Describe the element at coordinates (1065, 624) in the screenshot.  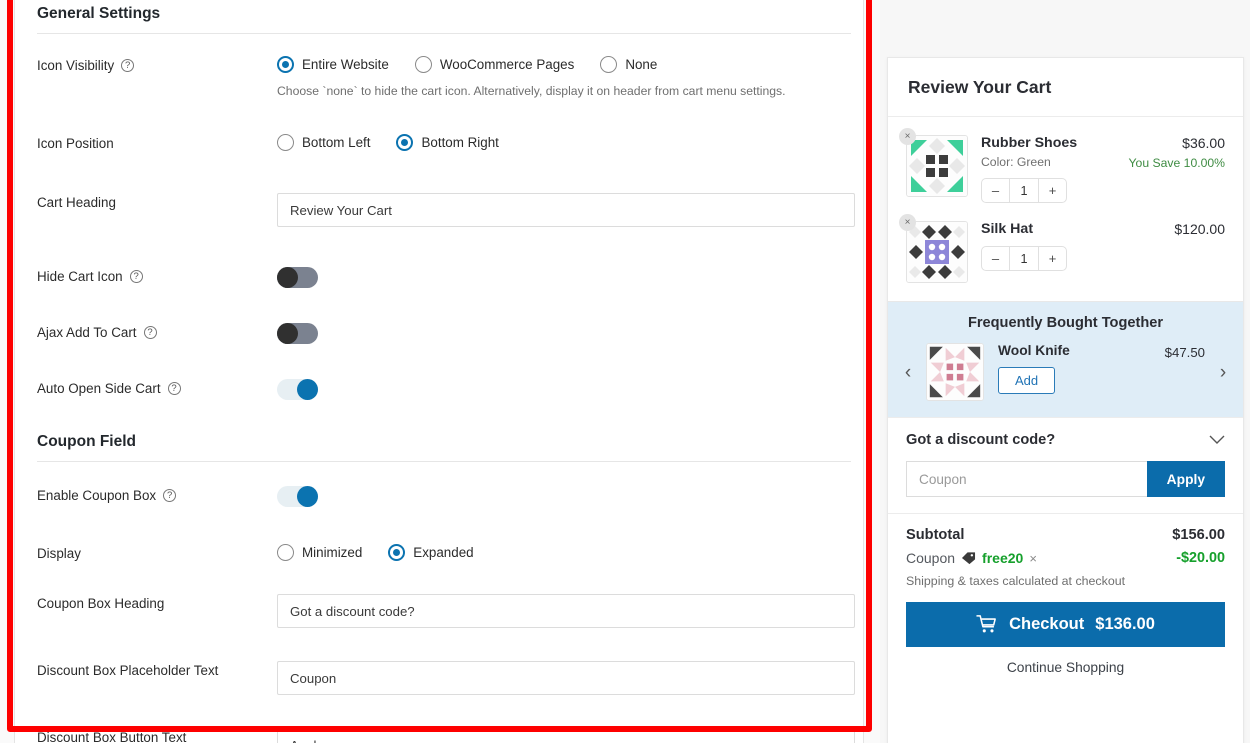
I see `checkout-button: Checkout $136.00` at that location.